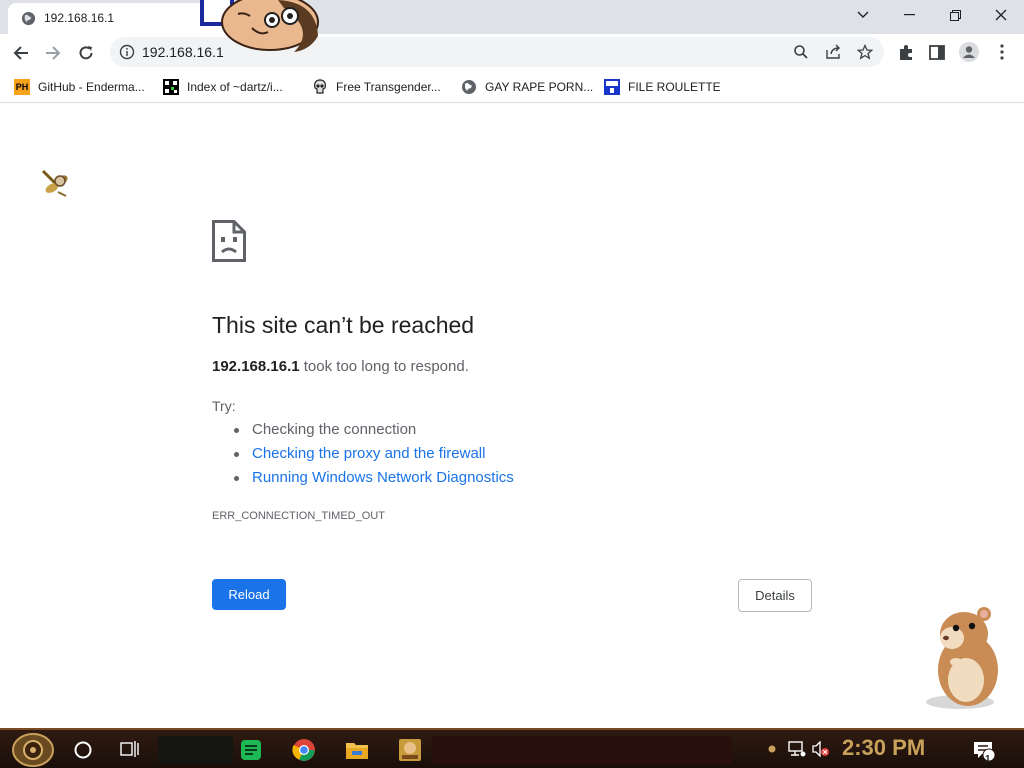 The image size is (1024, 768). What do you see at coordinates (384, 366) in the screenshot?
I see `error-description-text: took too long to respond.` at bounding box center [384, 366].